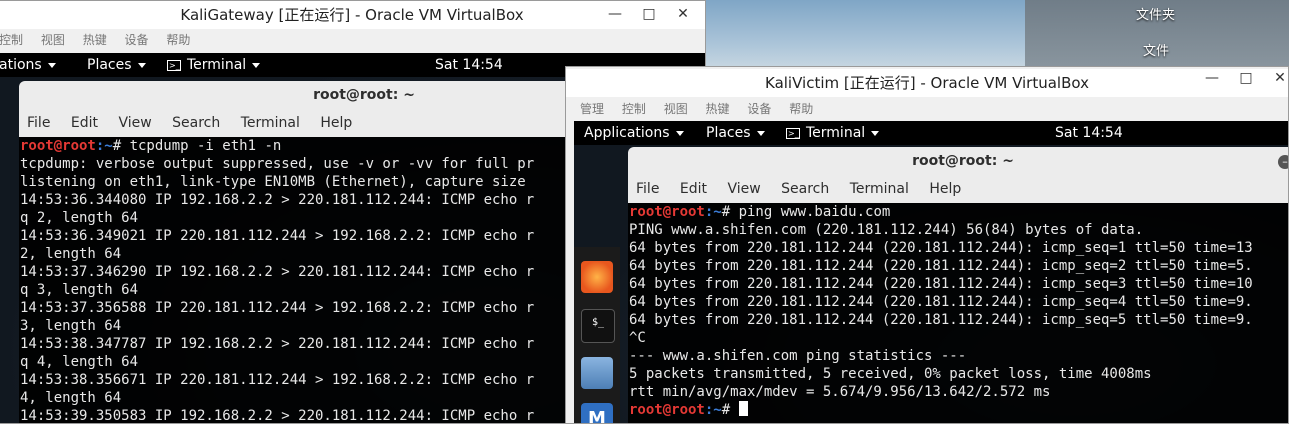 The height and width of the screenshot is (424, 1289). Describe the element at coordinates (205, 146) in the screenshot. I see `command-text: tcpdump -i eth1 -n` at that location.